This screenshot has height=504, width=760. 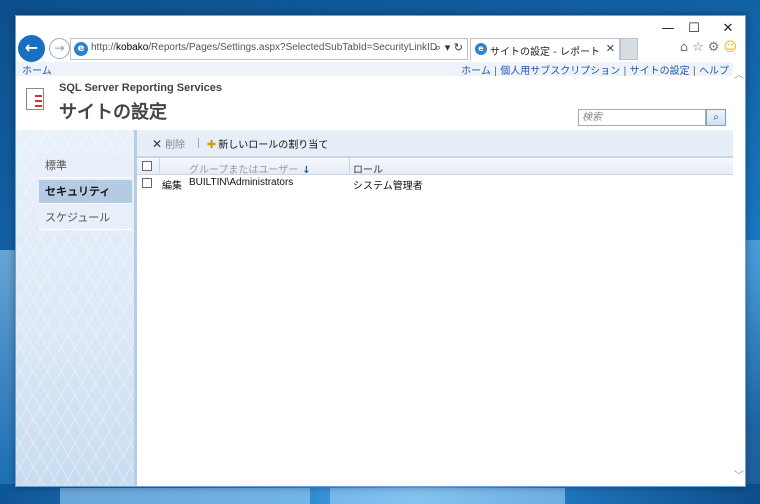 I want to click on desktop-bottom, so click(x=380, y=494).